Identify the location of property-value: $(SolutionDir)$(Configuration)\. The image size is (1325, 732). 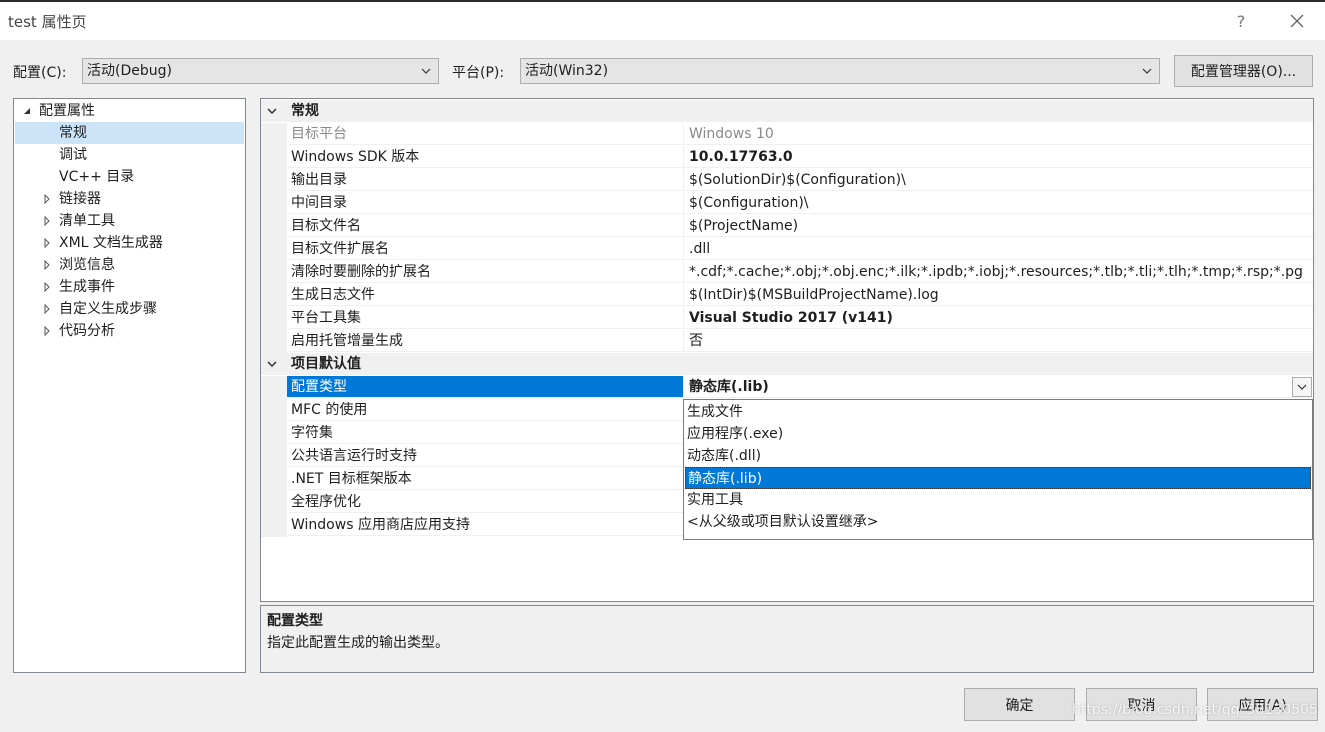
(998, 180).